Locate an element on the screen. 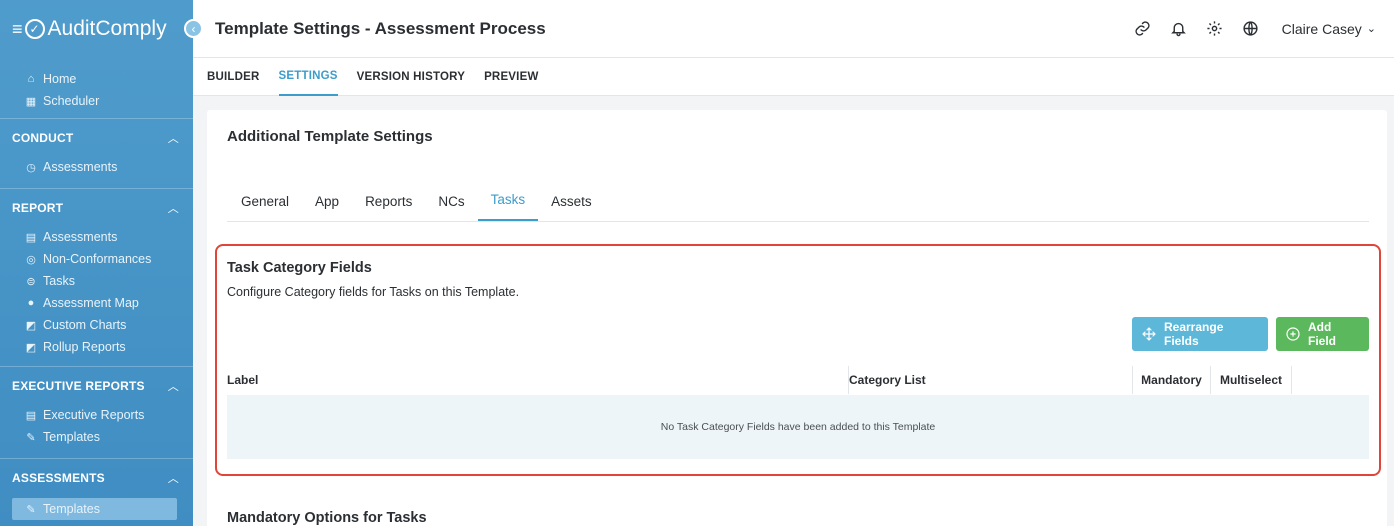  sidebar-item-label: Home is located at coordinates (60, 79).